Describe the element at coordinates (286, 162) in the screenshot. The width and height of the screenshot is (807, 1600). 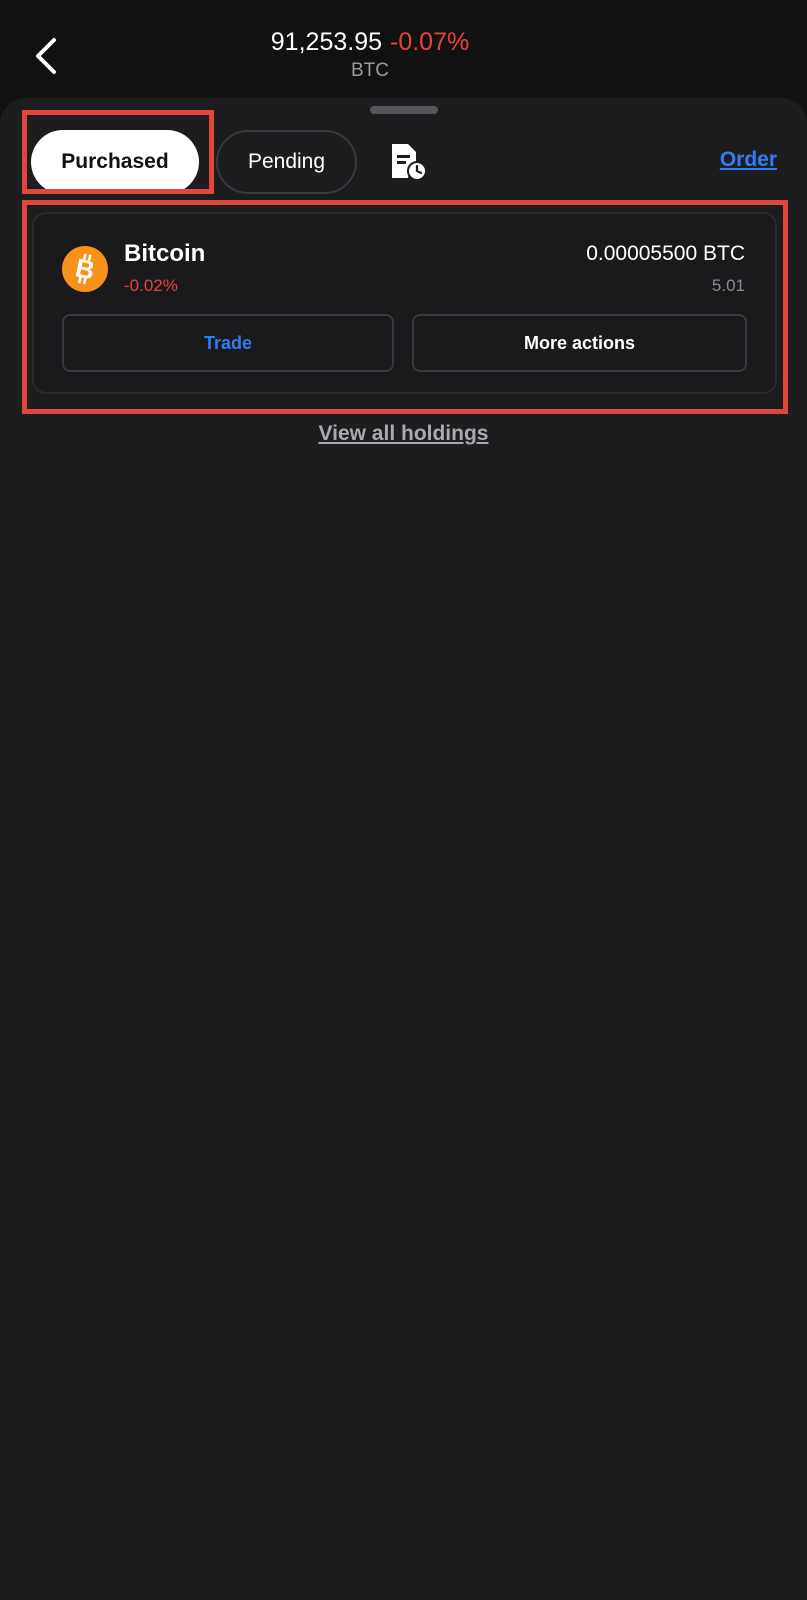
I see `tab-pending: Pending` at that location.